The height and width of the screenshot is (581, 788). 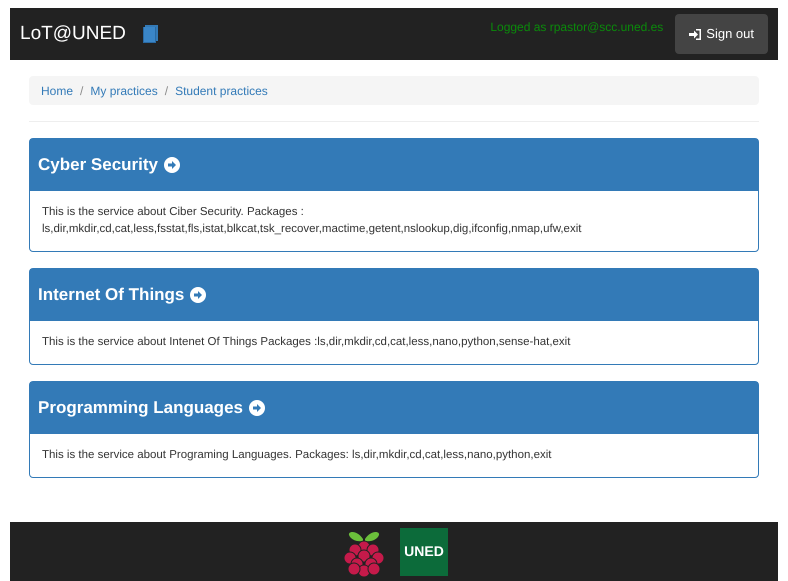 I want to click on service-title: Internet Of Things, so click(x=111, y=295).